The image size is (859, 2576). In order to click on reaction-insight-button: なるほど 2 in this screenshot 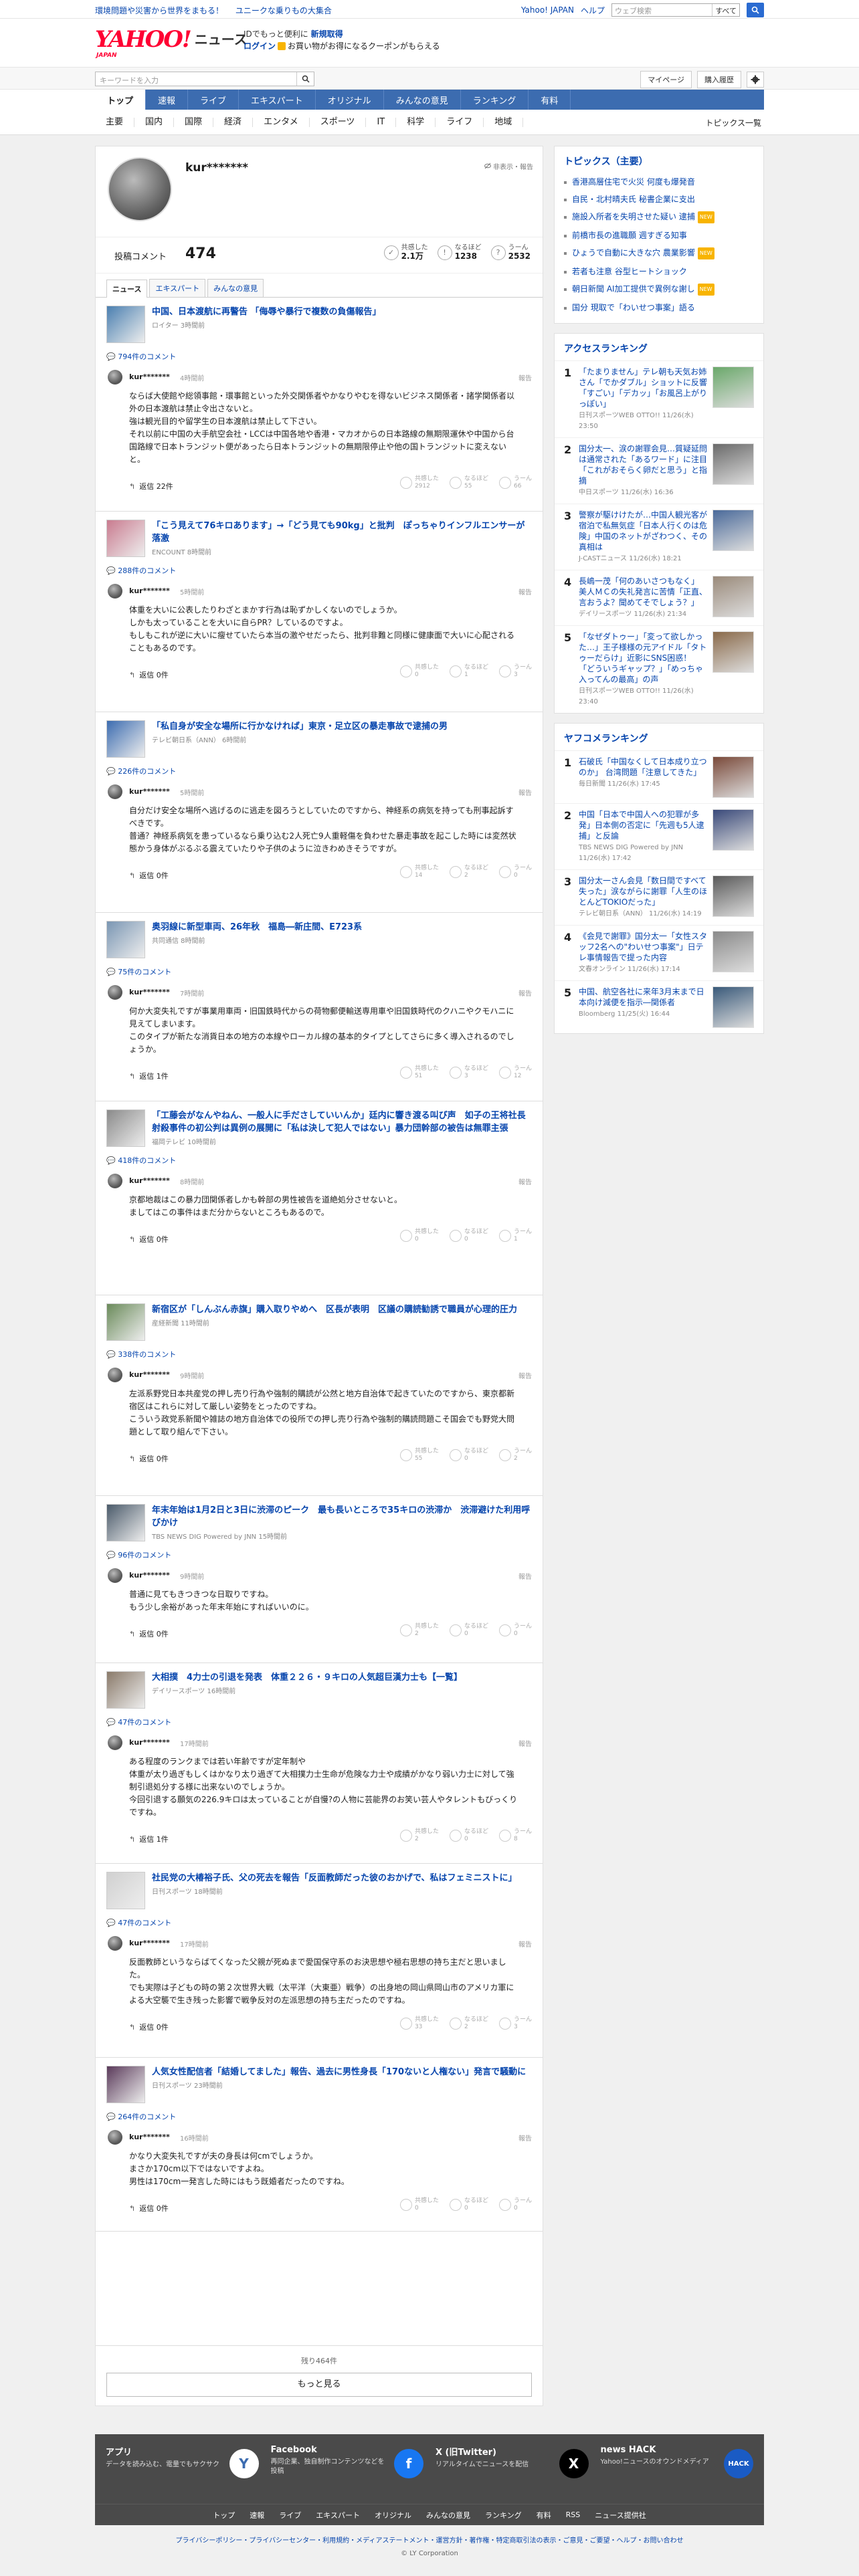, I will do `click(469, 872)`.